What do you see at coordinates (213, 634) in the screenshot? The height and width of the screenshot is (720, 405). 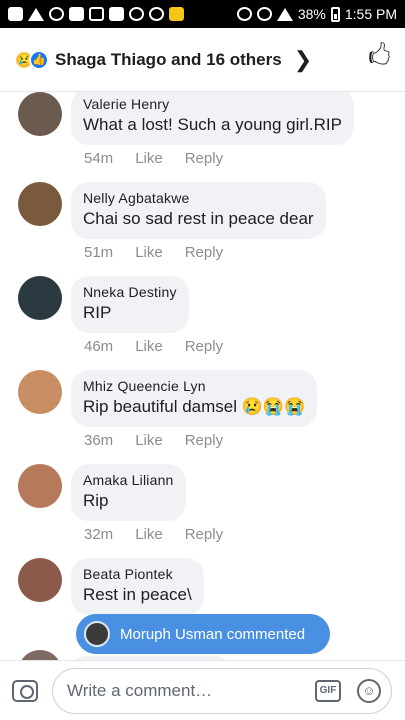 I see `toast-text: Moruph Usman commented` at bounding box center [213, 634].